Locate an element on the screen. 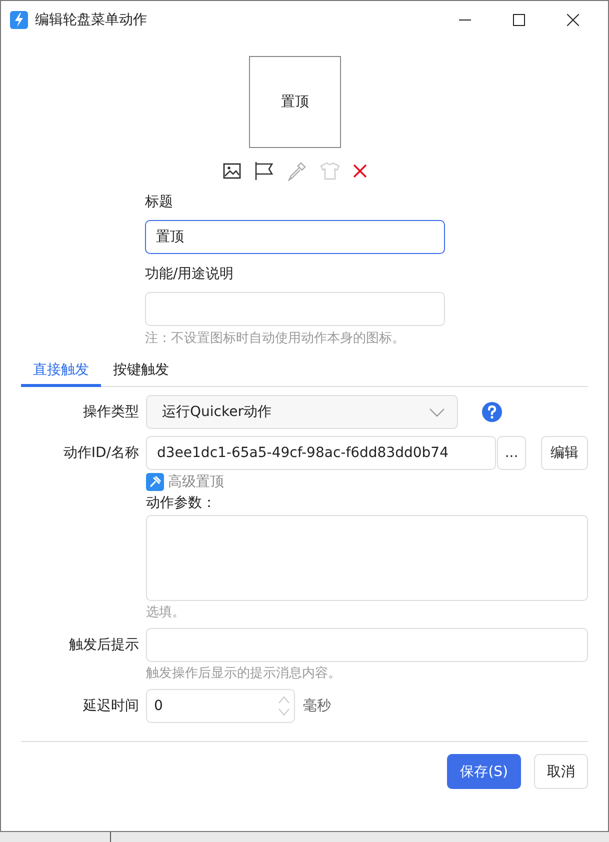 The image size is (609, 842). field-label: 功能/用途说明 is located at coordinates (190, 274).